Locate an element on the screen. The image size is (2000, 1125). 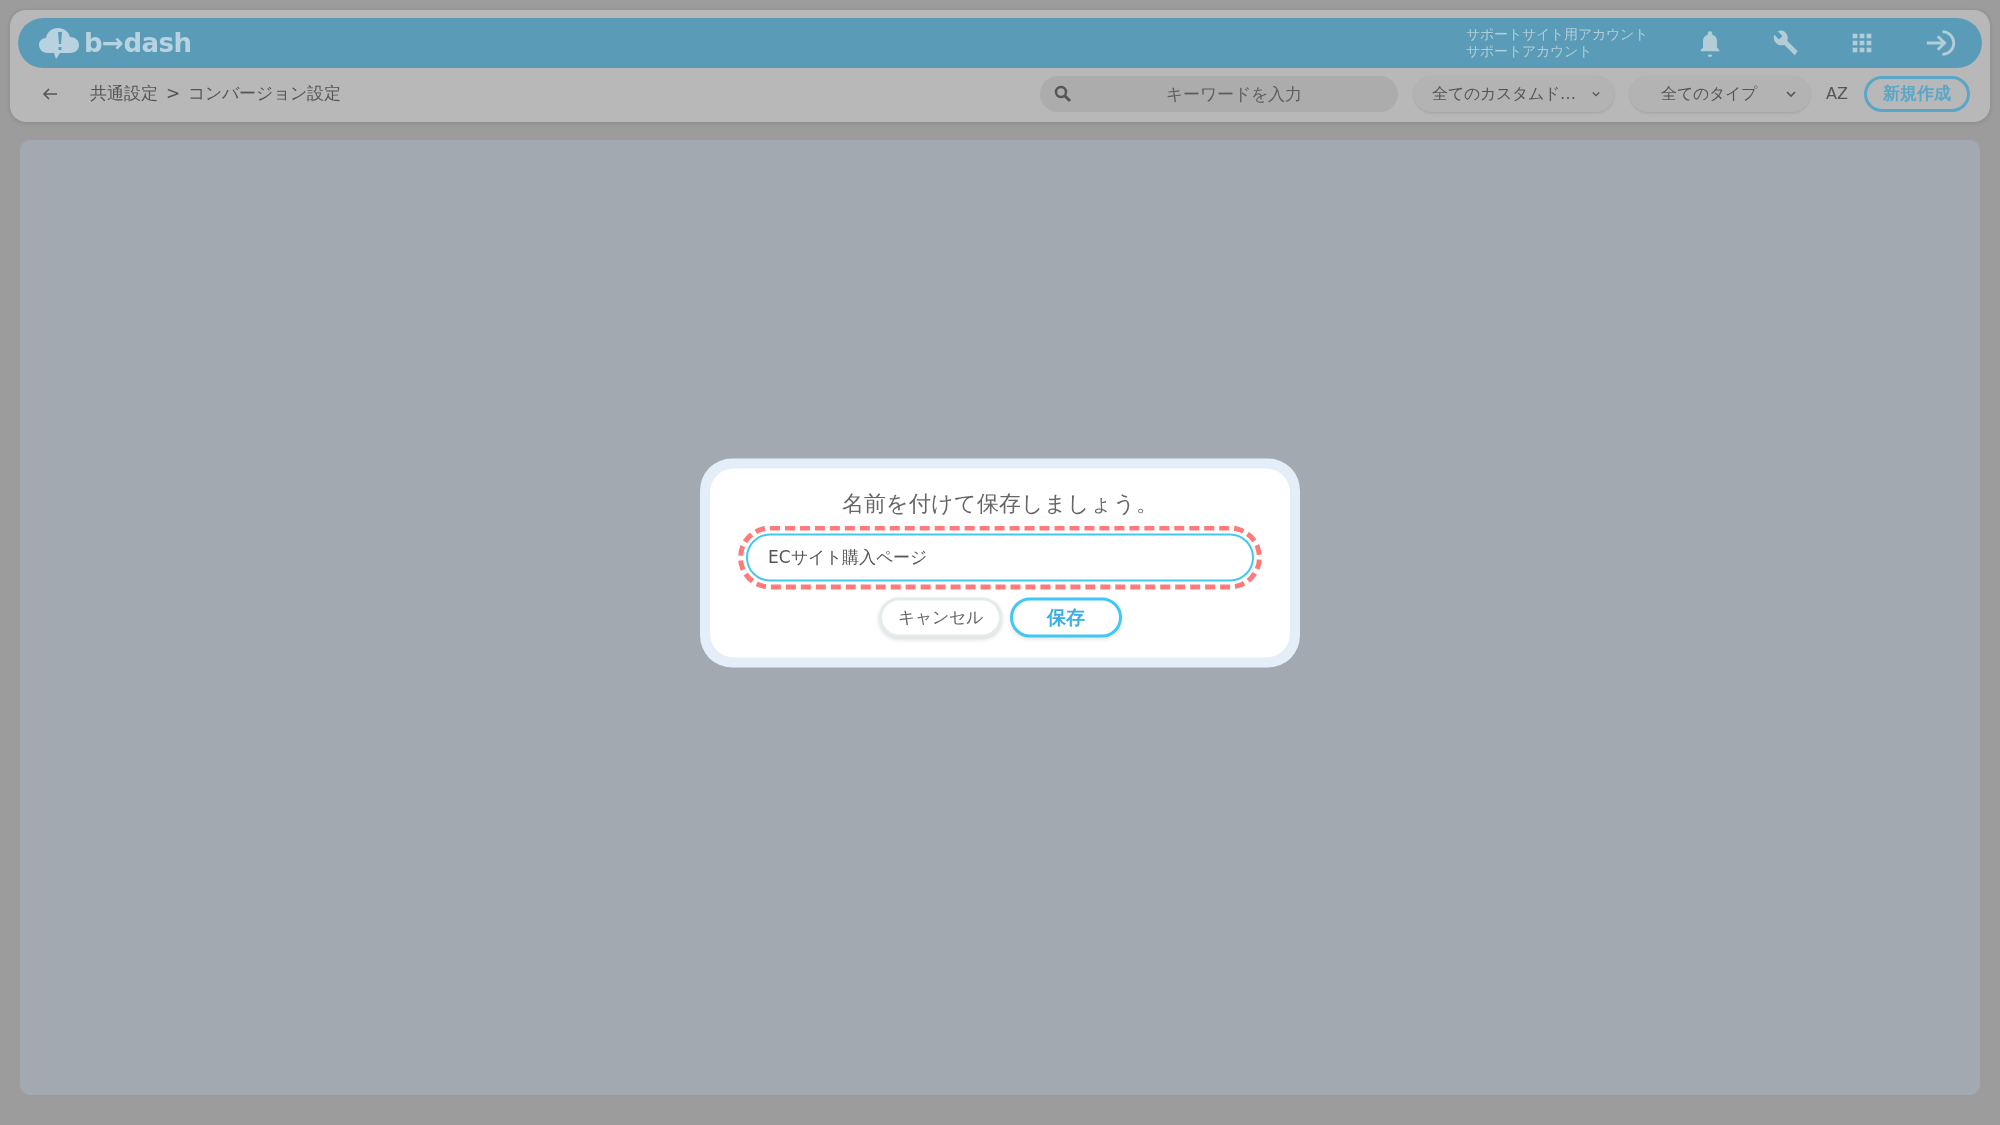
filter-dropdown: 全てのタイプ is located at coordinates (1720, 94).